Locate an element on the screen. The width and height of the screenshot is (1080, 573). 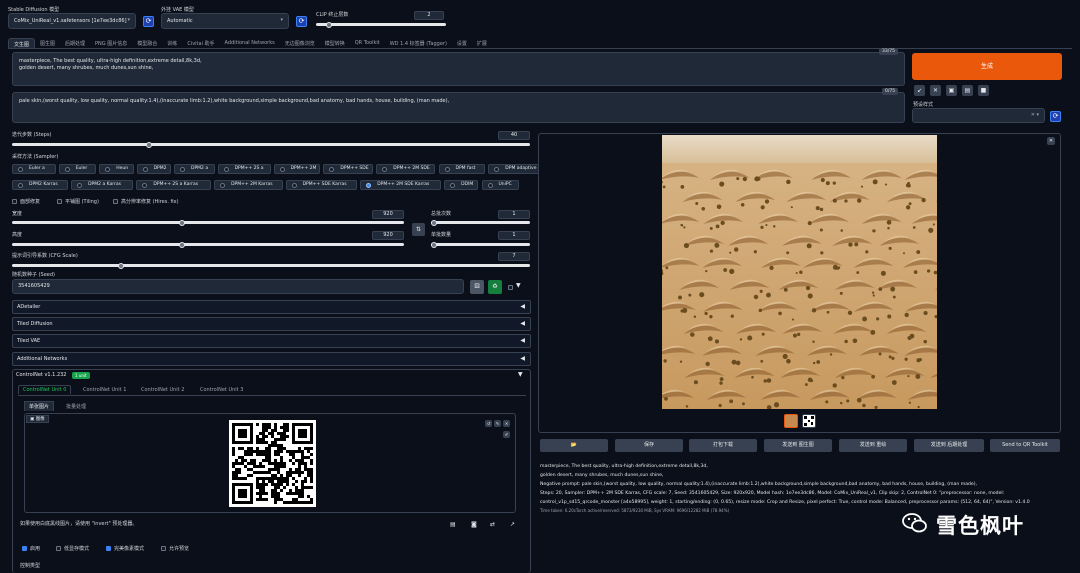
batch-size-slider is located at coordinates (480, 244).